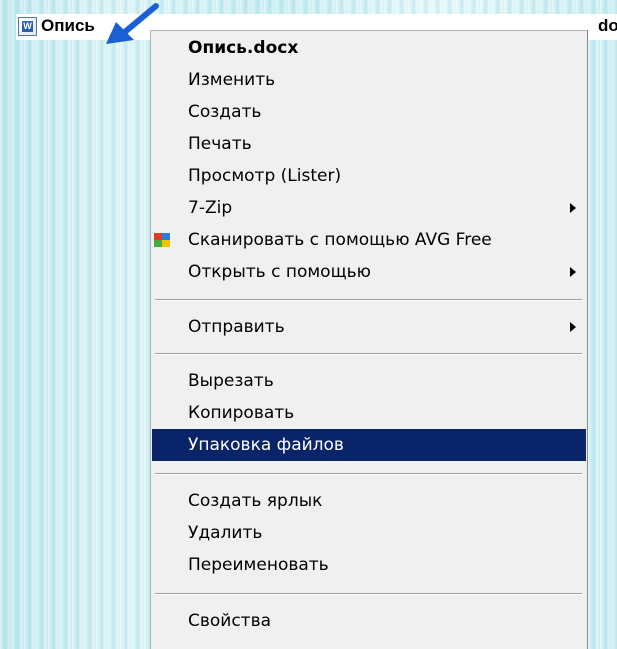 This screenshot has width=617, height=649. Describe the element at coordinates (162, 240) in the screenshot. I see `avg-icon` at that location.